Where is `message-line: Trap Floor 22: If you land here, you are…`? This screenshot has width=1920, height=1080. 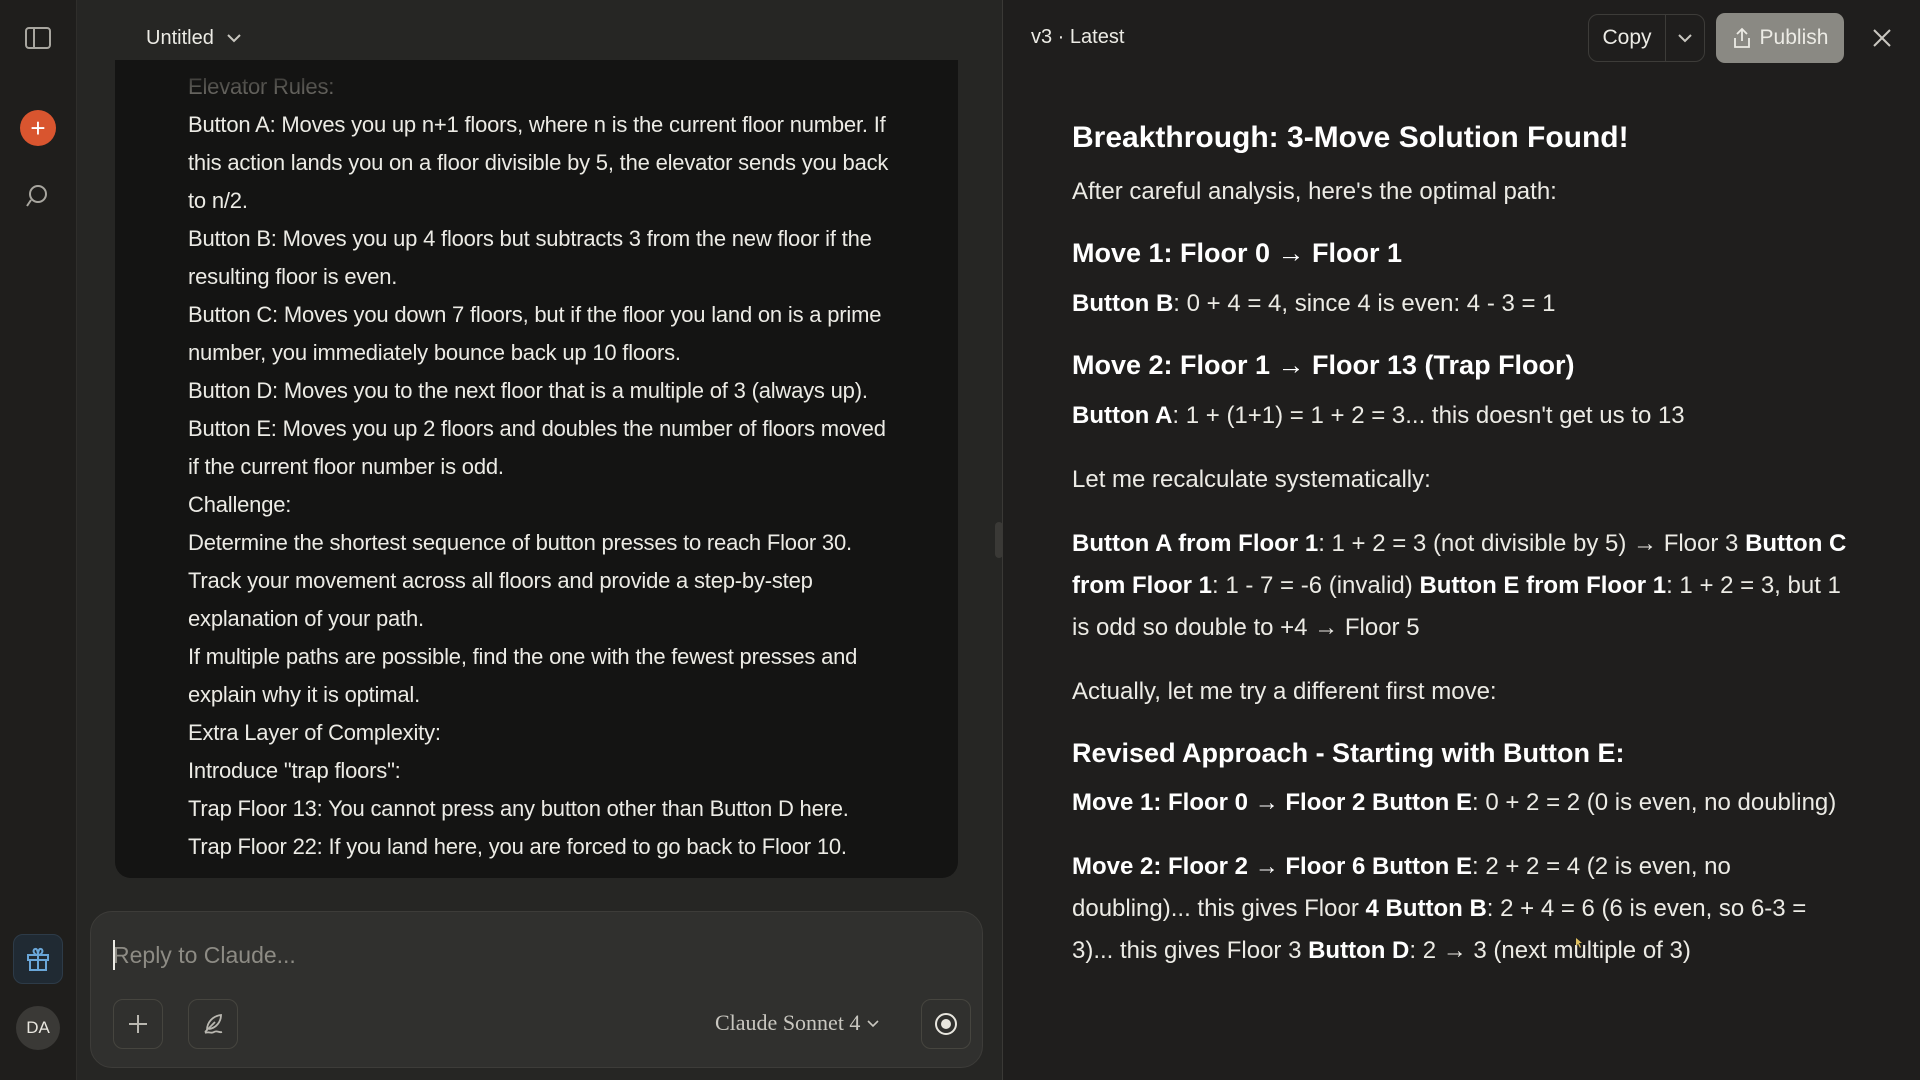
message-line: Trap Floor 22: If you land here, you are… is located at coordinates (517, 846).